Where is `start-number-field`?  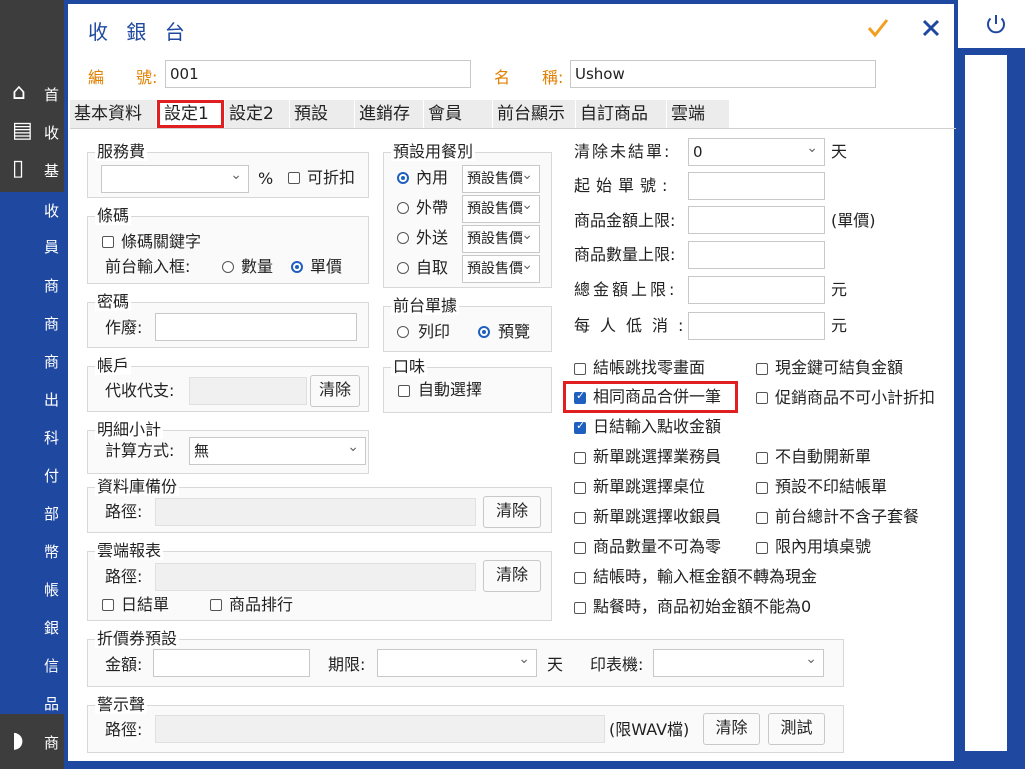 start-number-field is located at coordinates (756, 186).